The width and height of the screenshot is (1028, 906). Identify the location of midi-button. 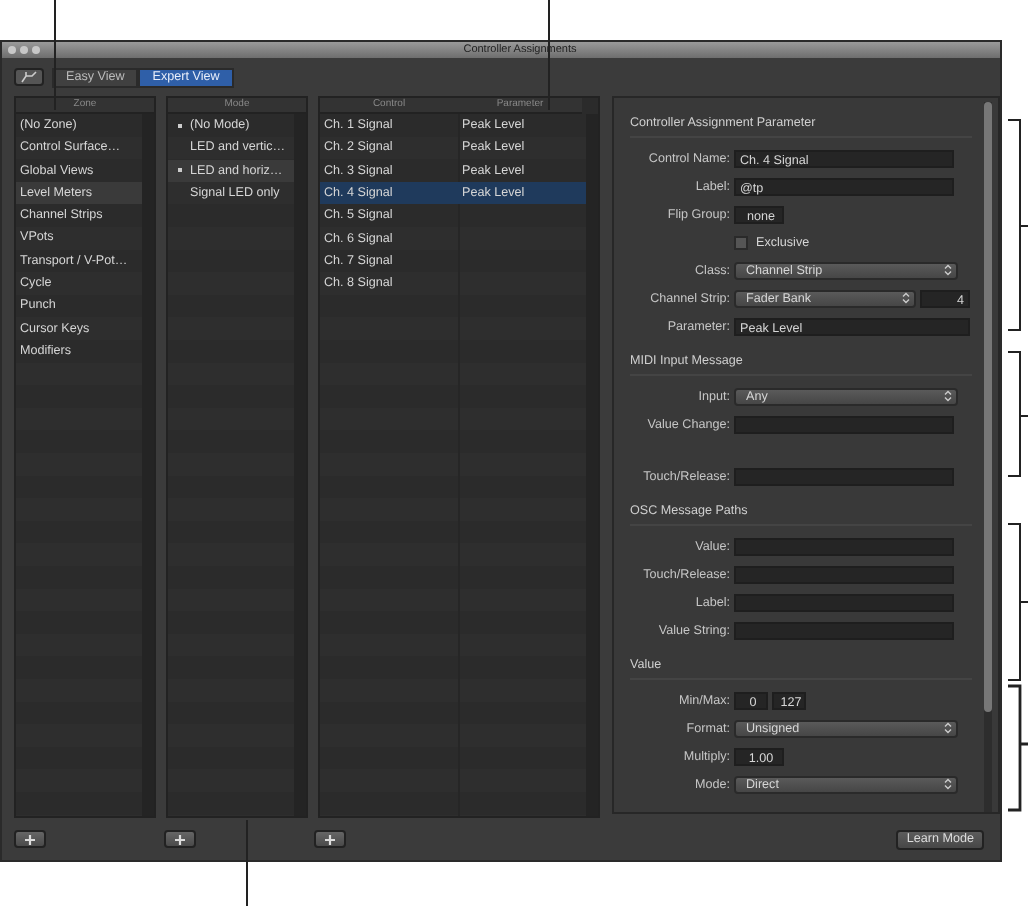
(29, 77).